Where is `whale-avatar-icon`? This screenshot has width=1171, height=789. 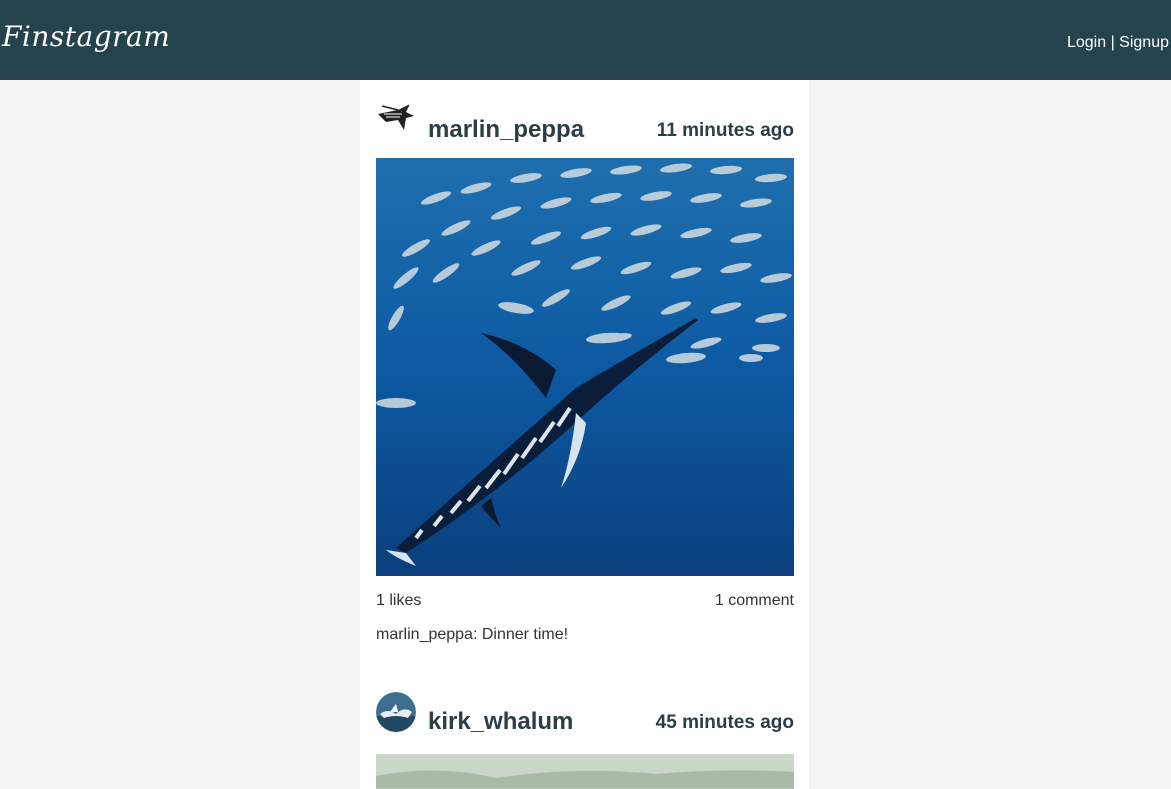 whale-avatar-icon is located at coordinates (396, 712).